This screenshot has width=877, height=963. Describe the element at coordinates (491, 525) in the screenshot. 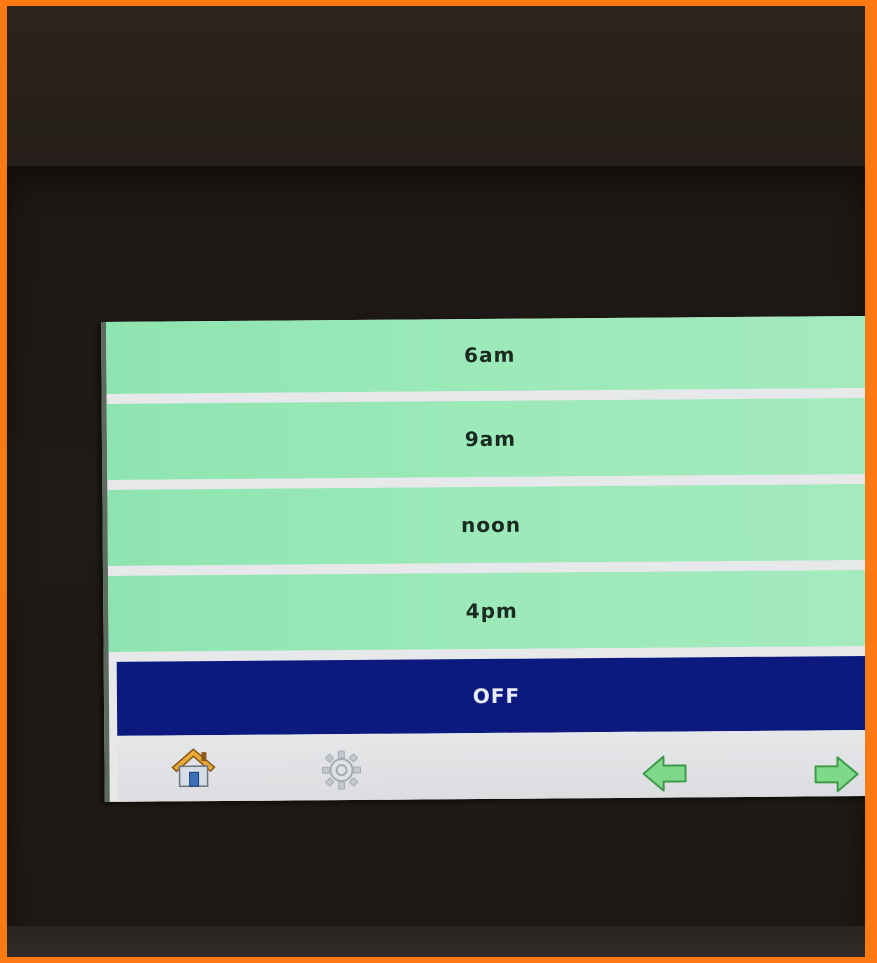

I see `option-label: noon` at that location.